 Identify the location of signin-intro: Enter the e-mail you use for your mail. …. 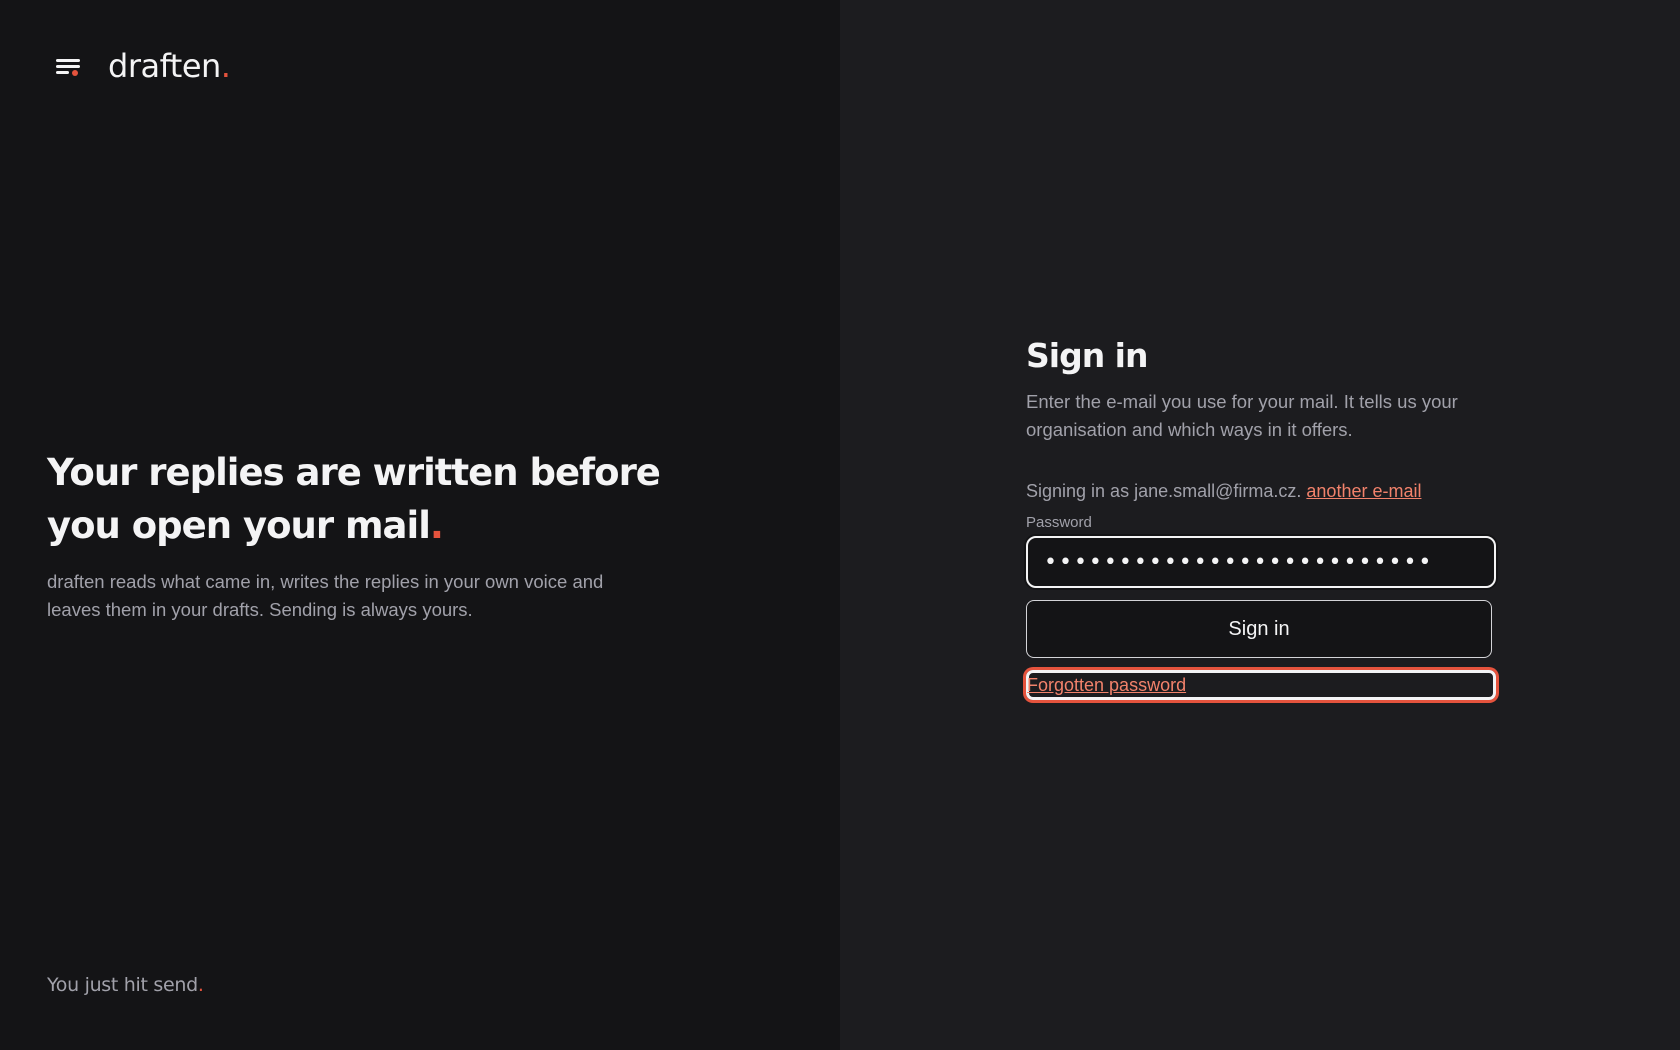
(1242, 415).